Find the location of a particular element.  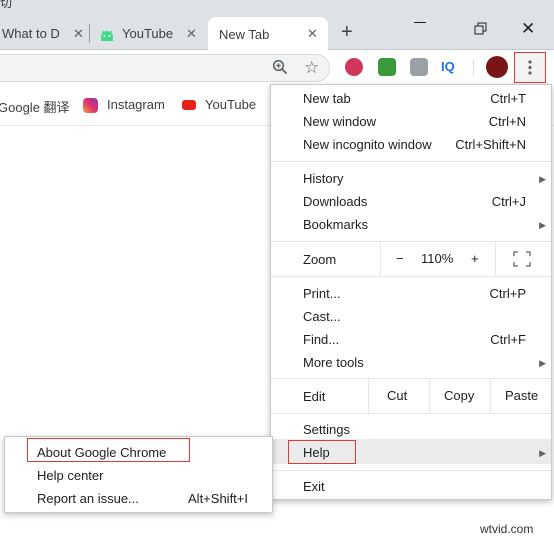

restore-icon is located at coordinates (481, 29).